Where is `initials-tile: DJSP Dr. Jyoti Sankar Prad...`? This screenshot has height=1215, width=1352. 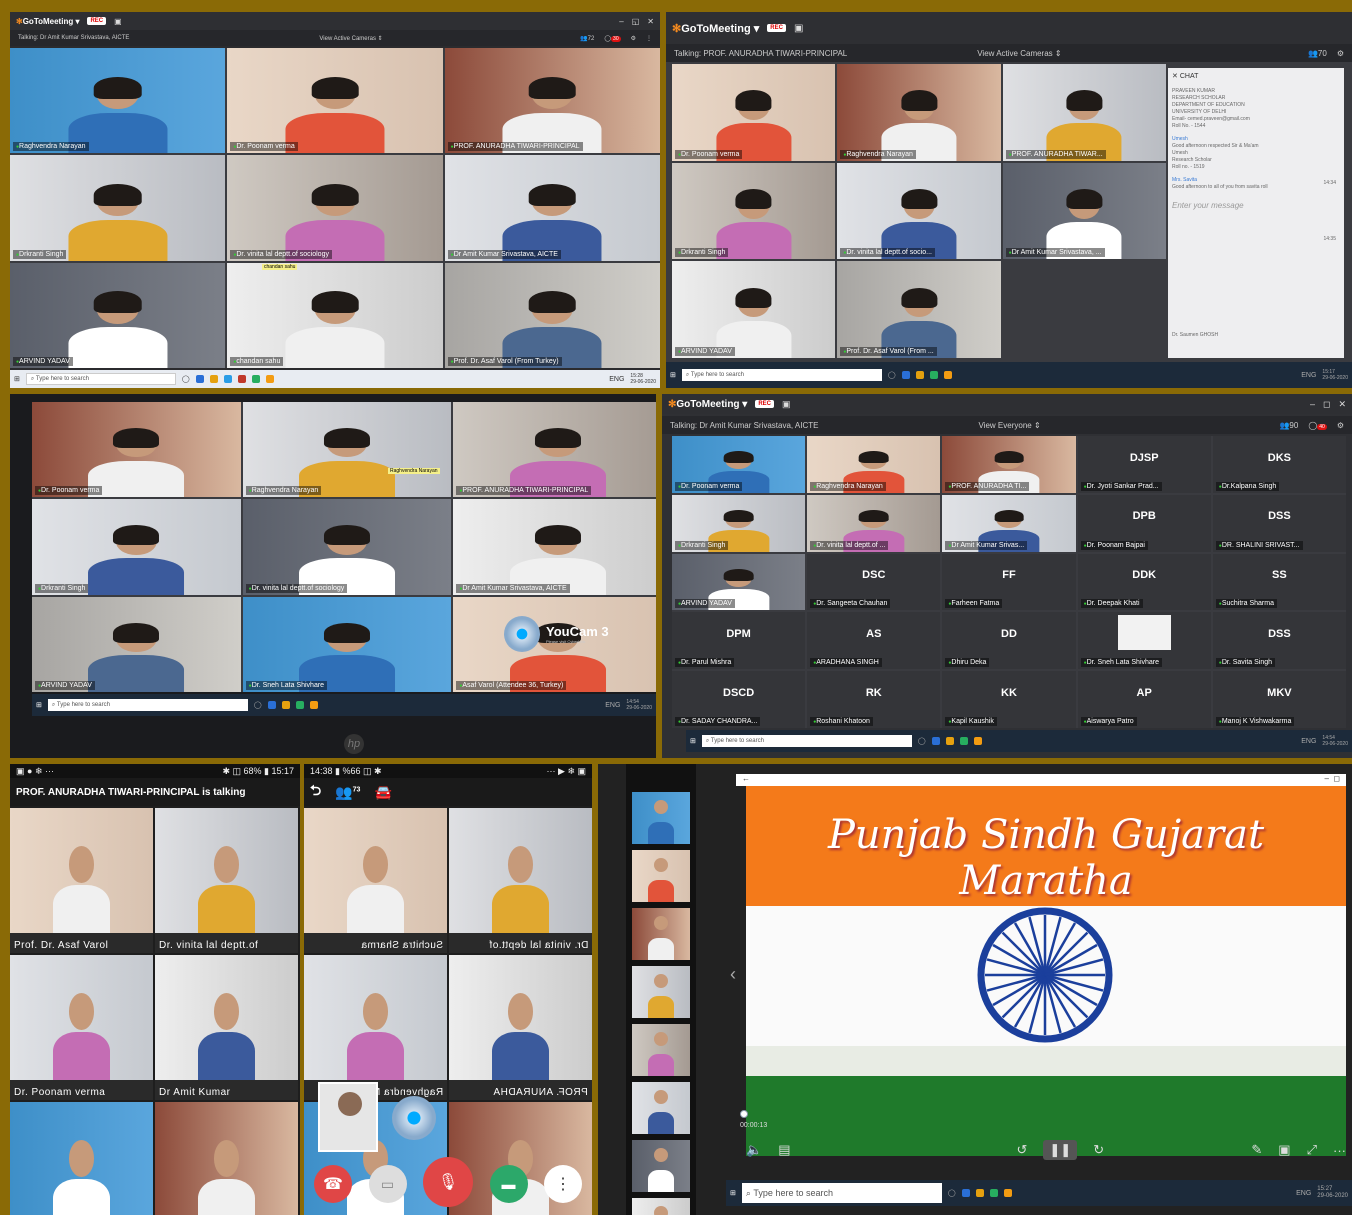
initials-tile: DJSP Dr. Jyoti Sankar Prad... is located at coordinates (1144, 464).